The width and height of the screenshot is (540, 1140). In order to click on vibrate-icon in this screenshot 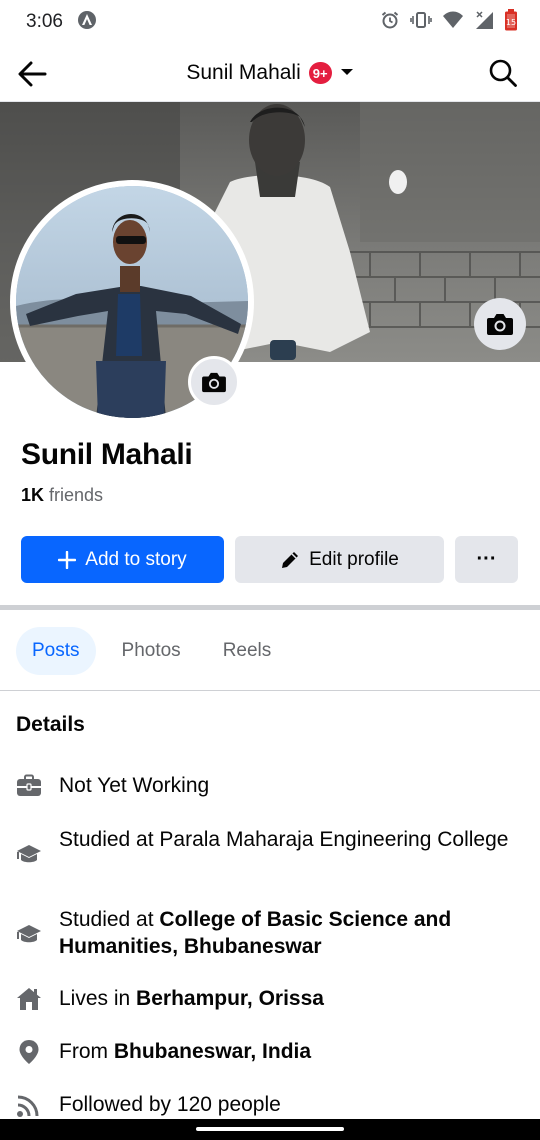, I will do `click(421, 22)`.